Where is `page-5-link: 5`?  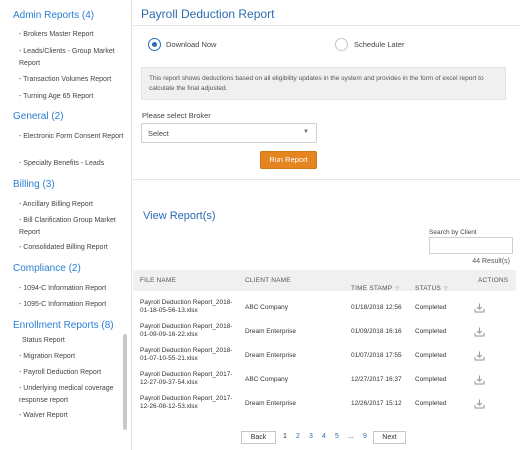
page-5-link: 5 is located at coordinates (337, 436).